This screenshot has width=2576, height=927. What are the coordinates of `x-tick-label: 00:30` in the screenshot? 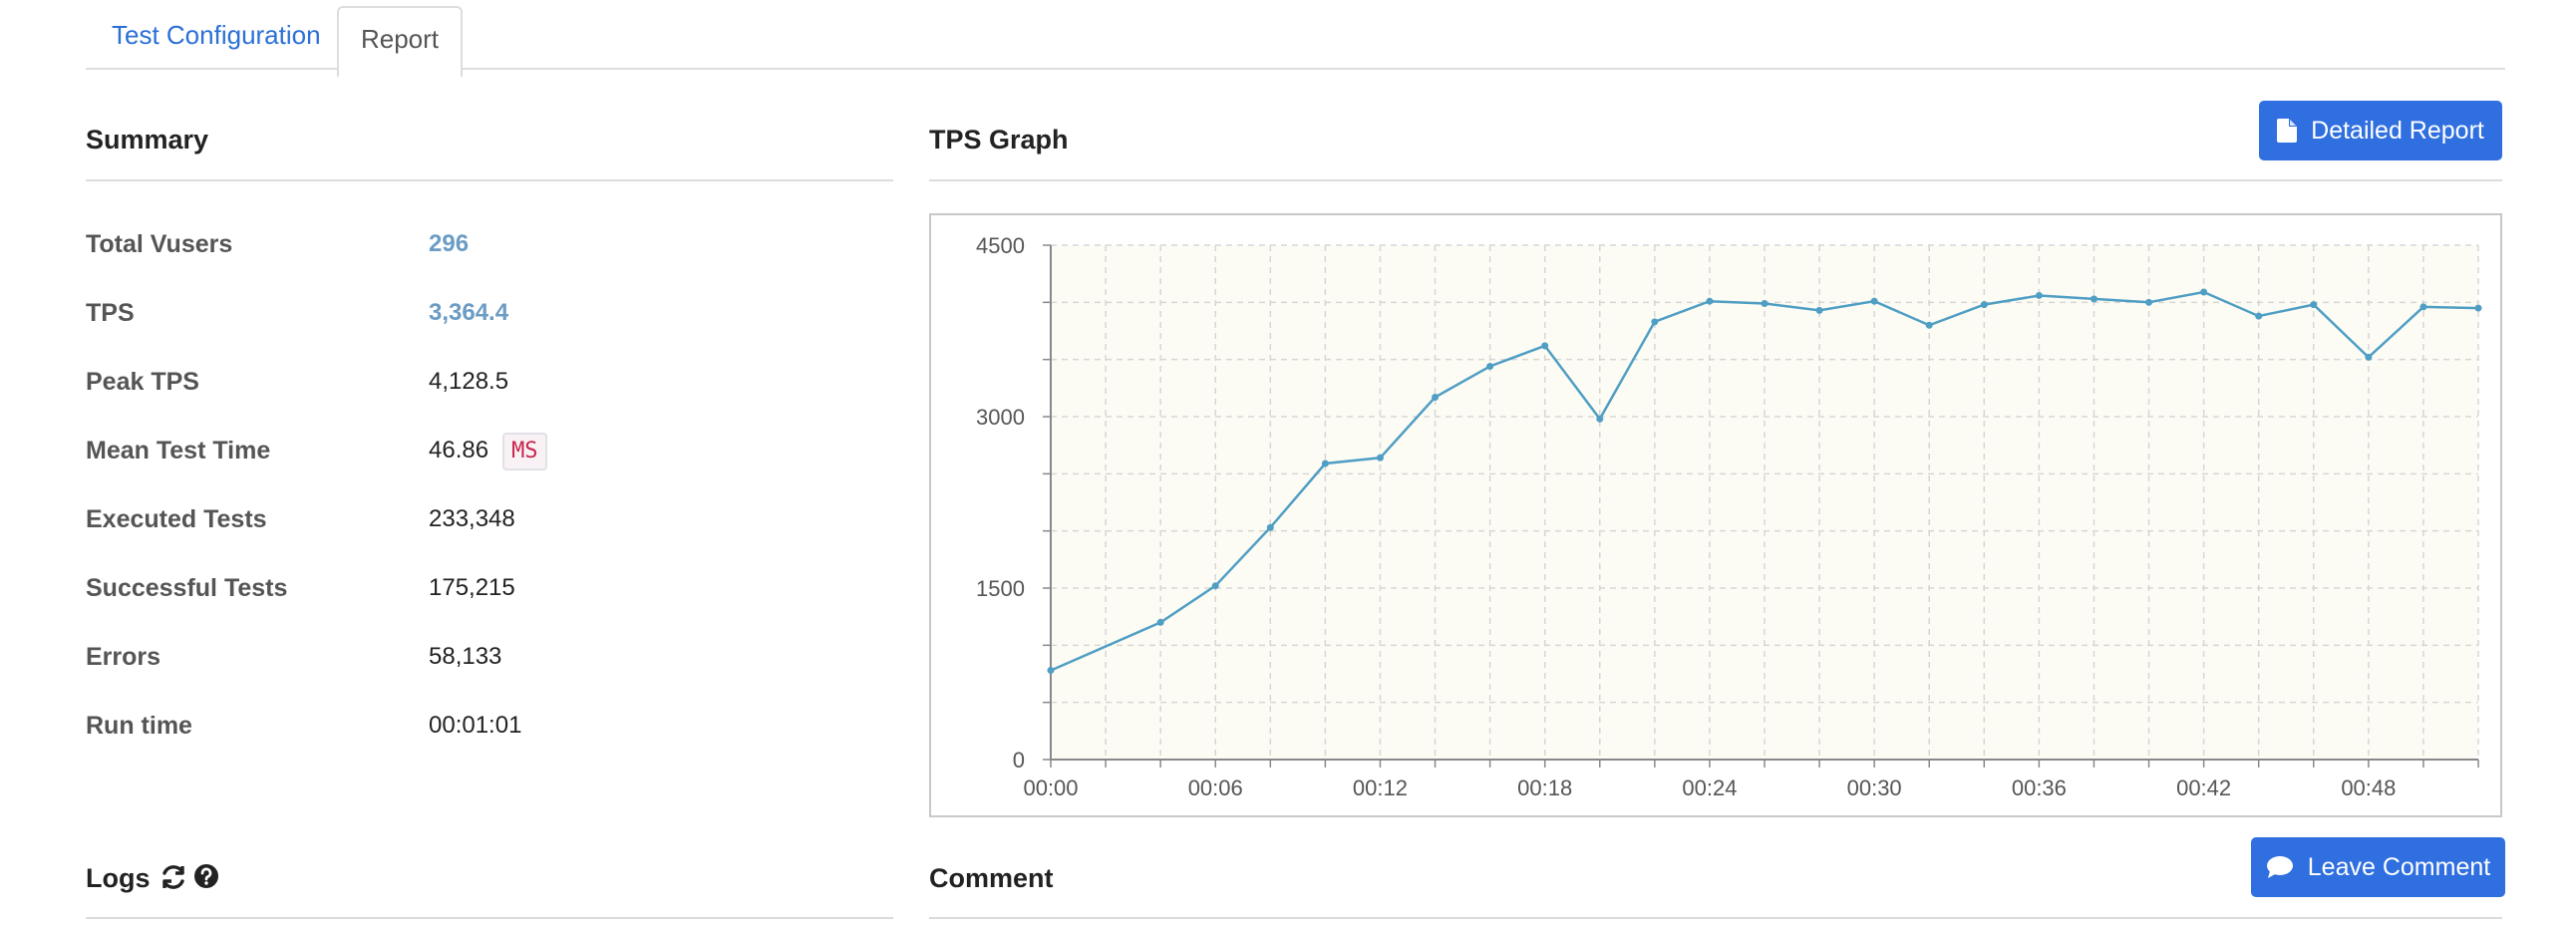 It's located at (1874, 788).